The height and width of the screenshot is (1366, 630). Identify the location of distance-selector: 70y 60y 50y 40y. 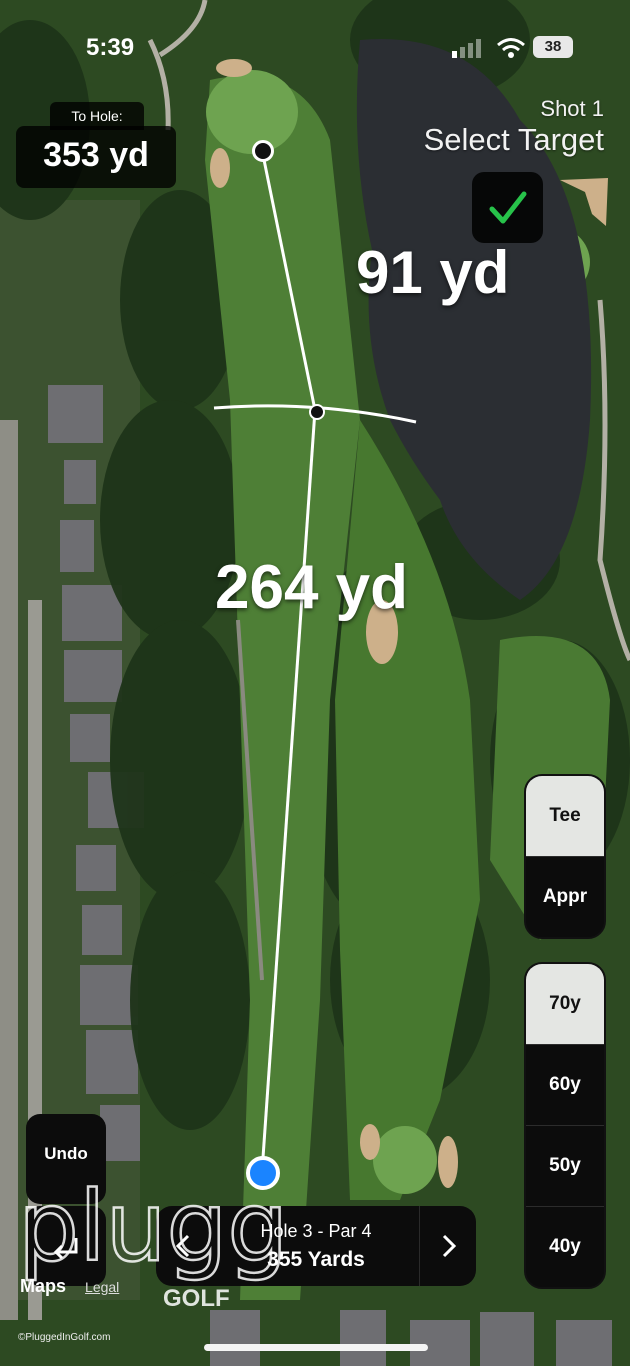
(565, 1125).